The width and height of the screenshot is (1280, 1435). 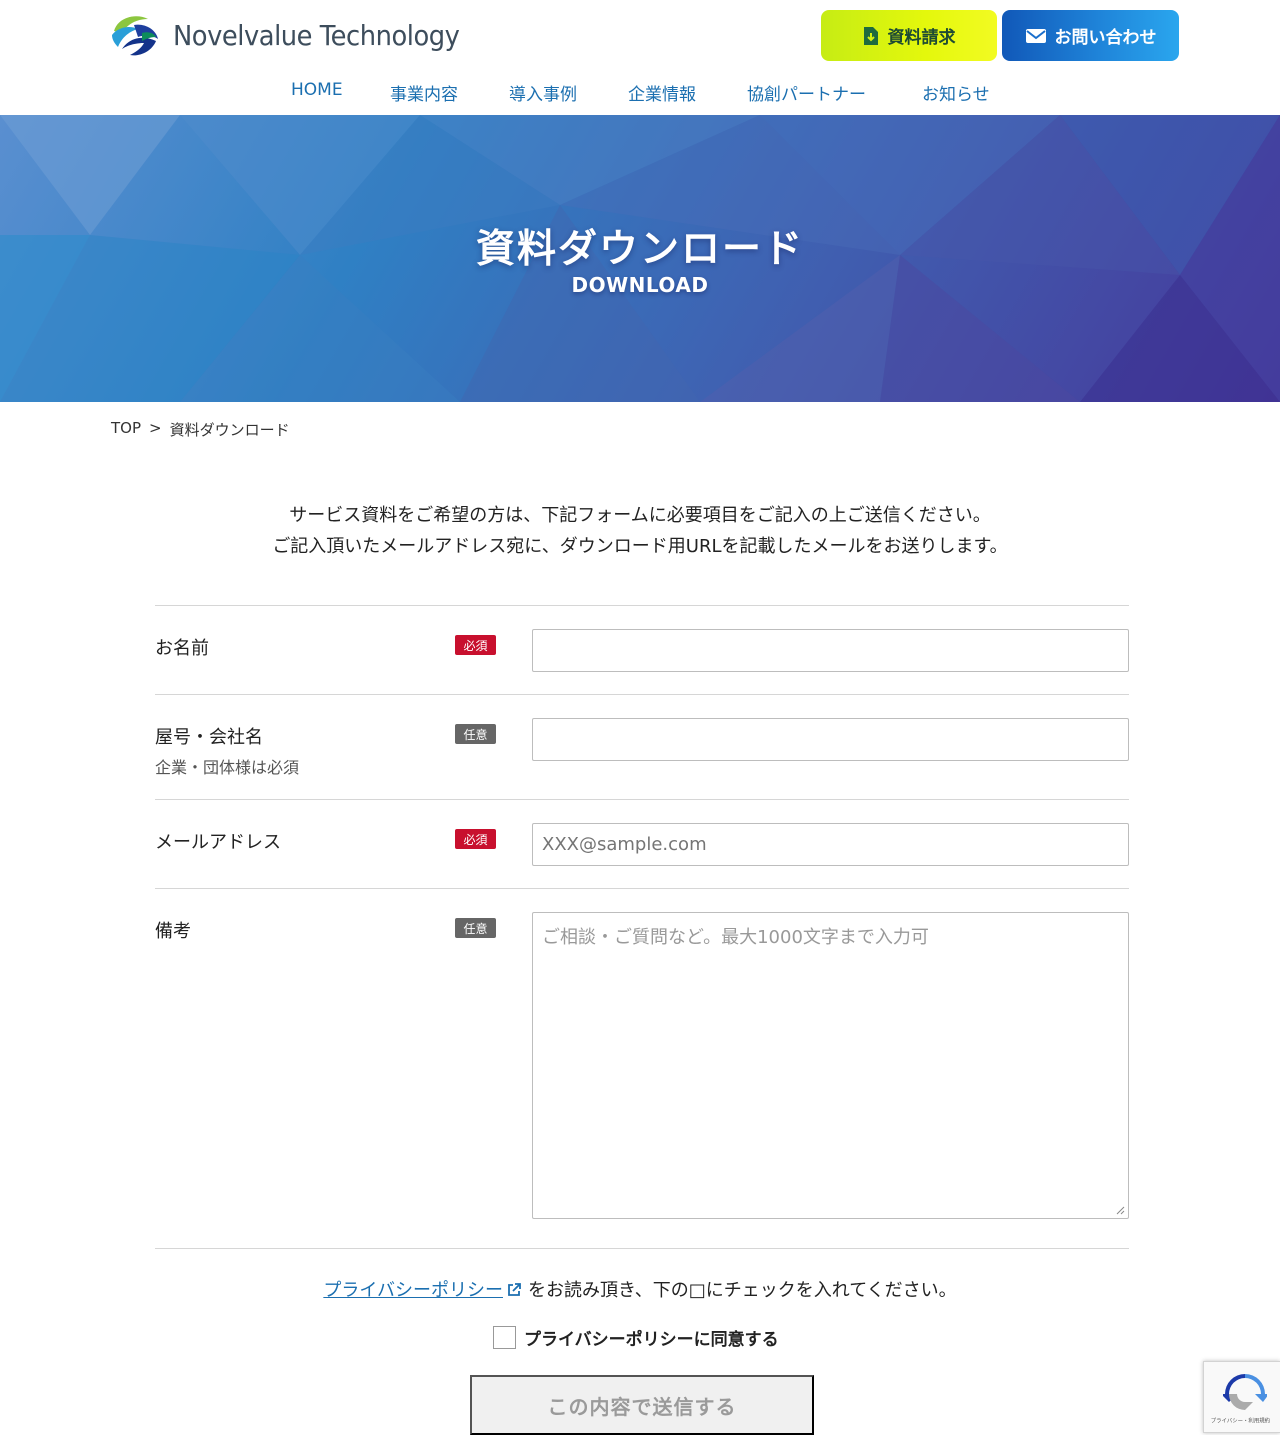 What do you see at coordinates (640, 515) in the screenshot?
I see `intro-line-1: サービス資料をご希望の方は、下記フォームに必要項目をご記入の上ご送信ください。` at bounding box center [640, 515].